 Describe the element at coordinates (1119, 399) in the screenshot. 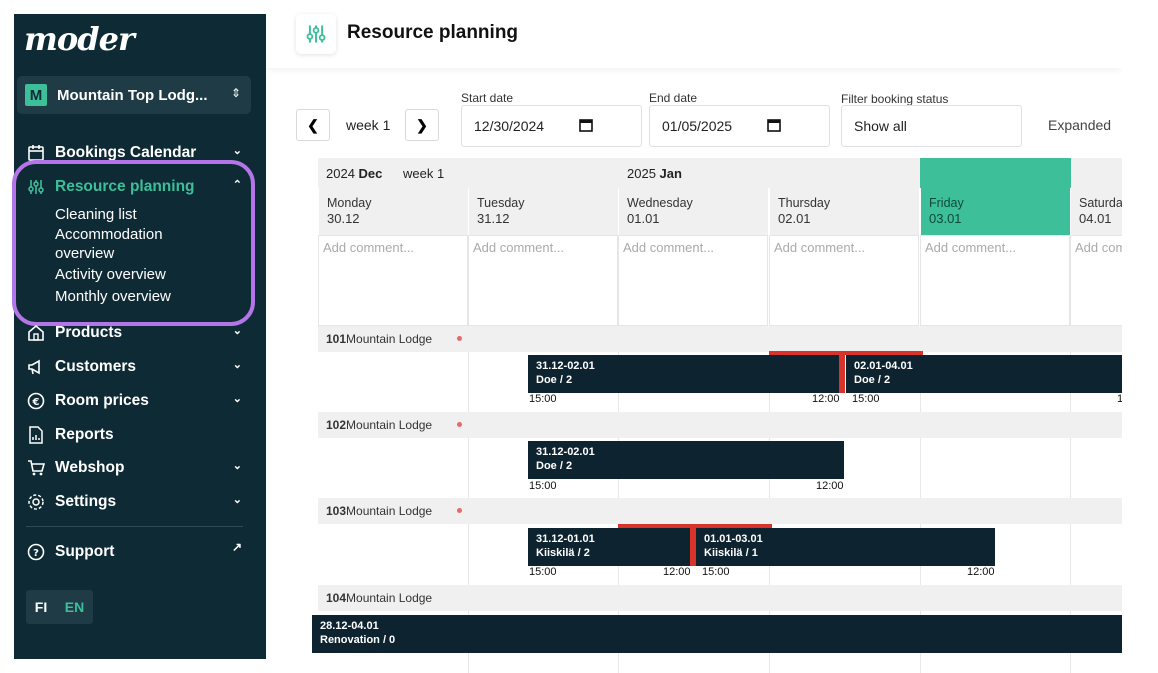

I see `checkout-time: 1` at that location.